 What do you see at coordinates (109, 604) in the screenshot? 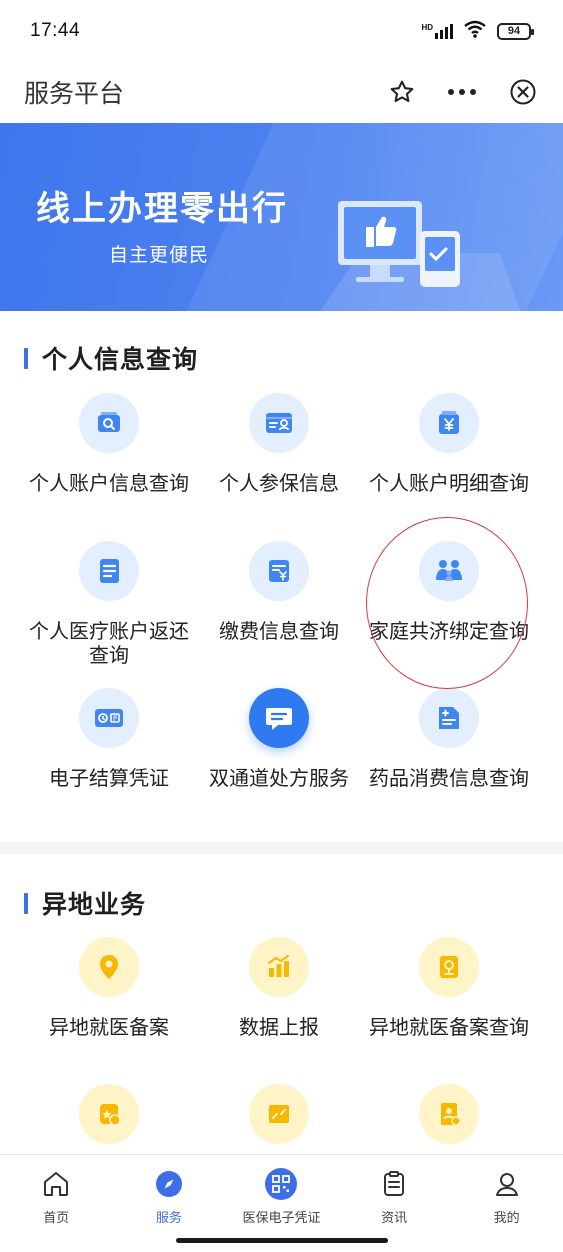
I see `item-medical-refund: 个人医疗账户返还查询` at bounding box center [109, 604].